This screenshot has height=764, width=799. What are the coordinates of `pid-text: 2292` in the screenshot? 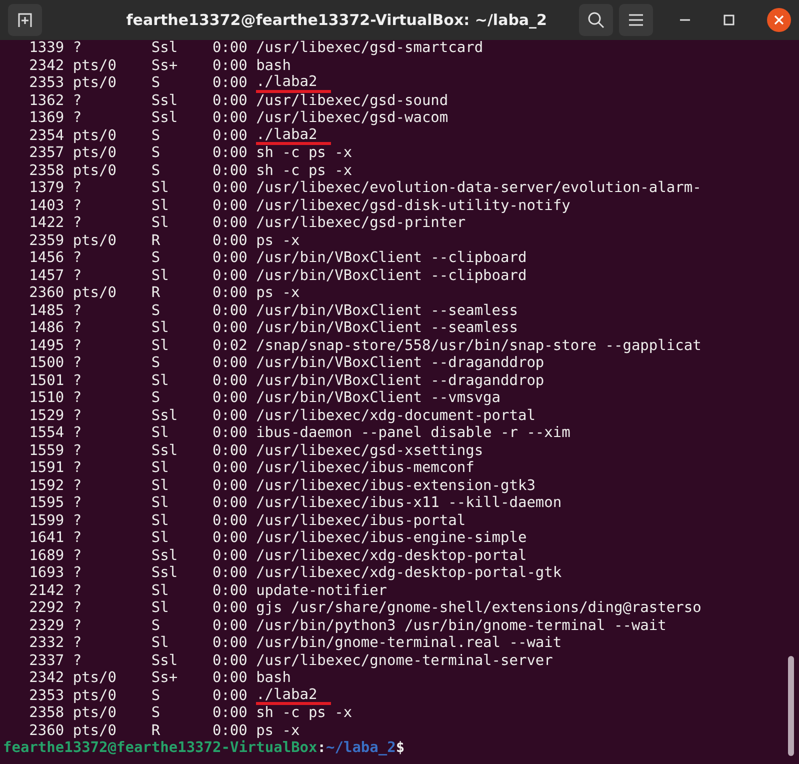 It's located at (46, 609).